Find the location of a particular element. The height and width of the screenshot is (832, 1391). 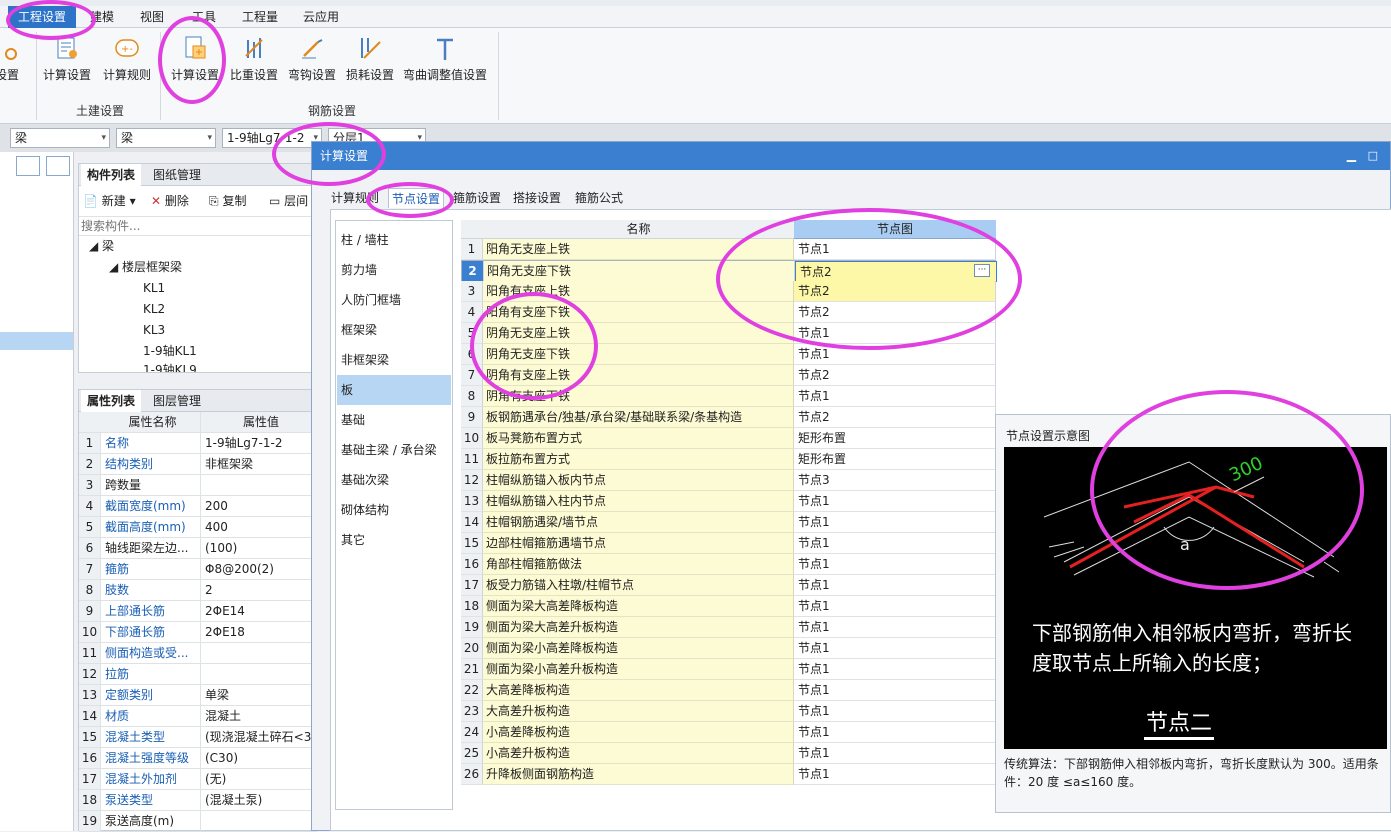

menu-quantity: 工程量 is located at coordinates (260, 17).